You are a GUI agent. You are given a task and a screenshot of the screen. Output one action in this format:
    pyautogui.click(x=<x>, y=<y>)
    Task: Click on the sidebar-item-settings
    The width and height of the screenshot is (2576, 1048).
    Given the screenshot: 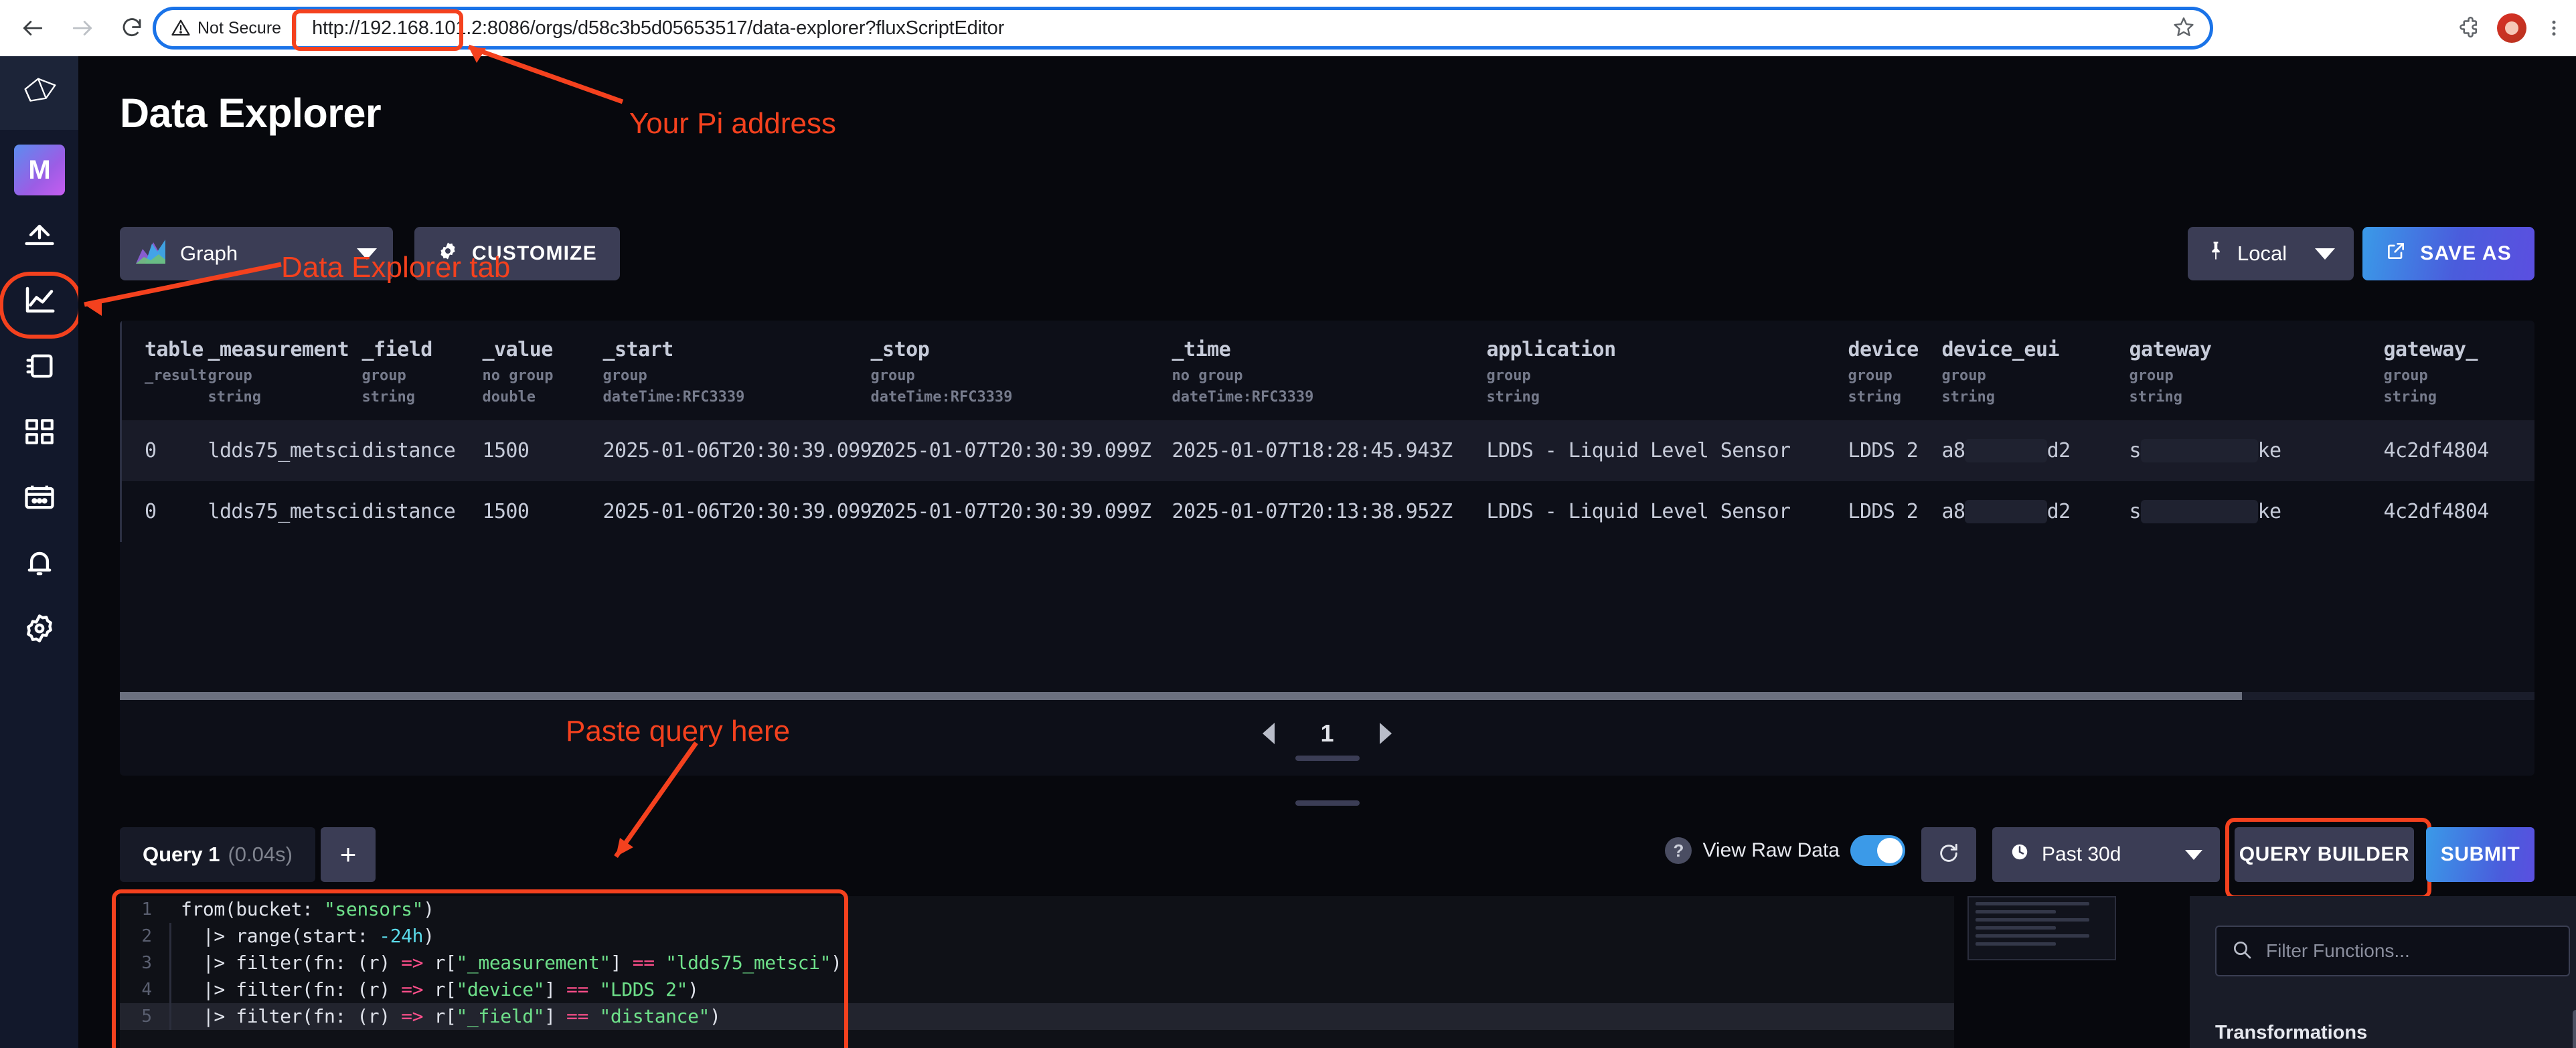 What is the action you would take?
    pyautogui.click(x=40, y=629)
    